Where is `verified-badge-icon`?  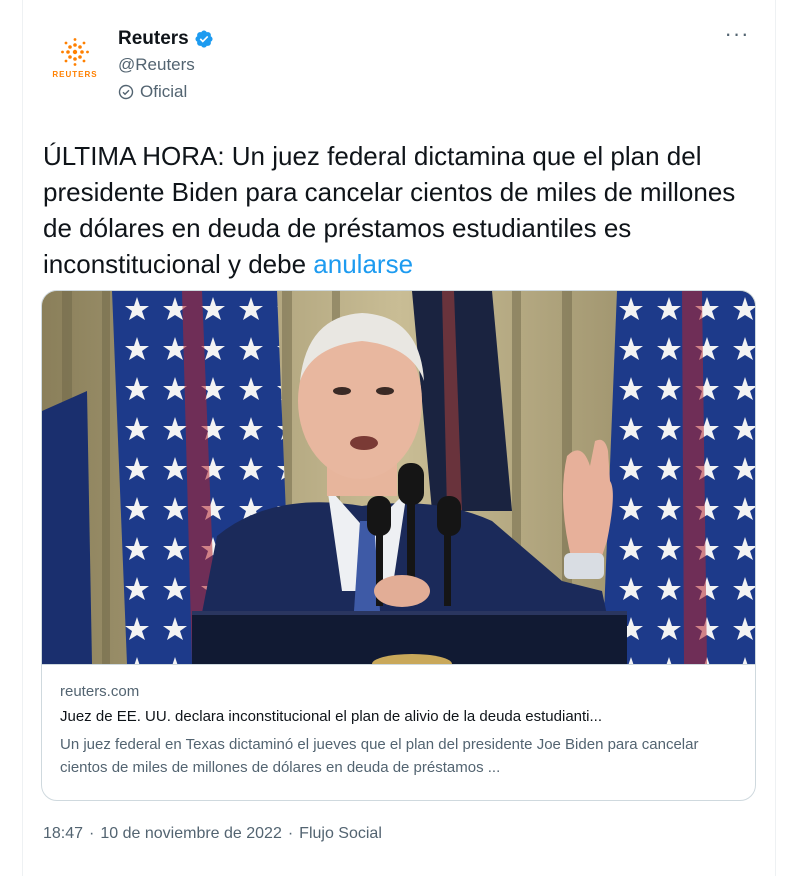 verified-badge-icon is located at coordinates (204, 39).